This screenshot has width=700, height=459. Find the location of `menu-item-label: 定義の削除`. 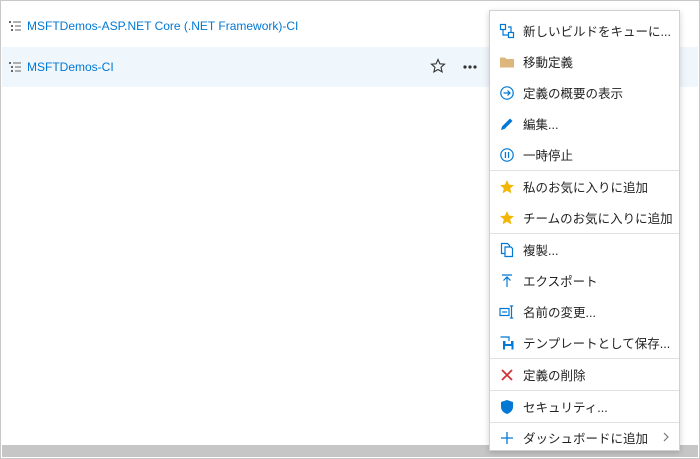

menu-item-label: 定義の削除 is located at coordinates (554, 376).